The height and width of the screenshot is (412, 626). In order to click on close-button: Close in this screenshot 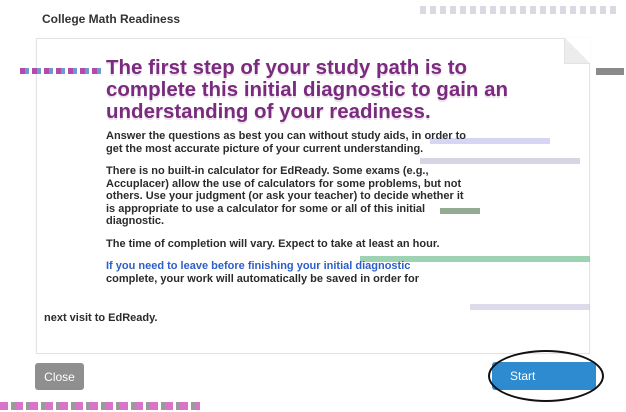, I will do `click(59, 376)`.